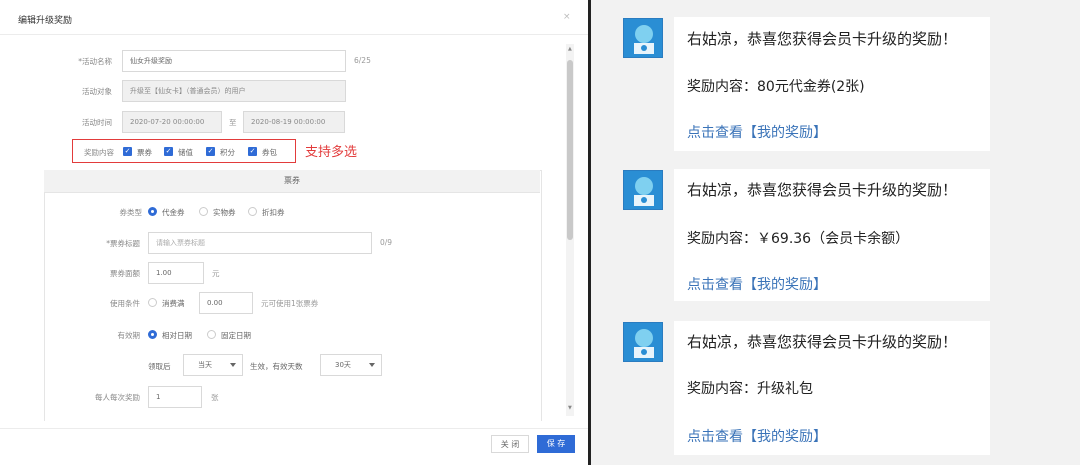 The height and width of the screenshot is (465, 1080). What do you see at coordinates (203, 211) in the screenshot?
I see `radio-physical-coupon` at bounding box center [203, 211].